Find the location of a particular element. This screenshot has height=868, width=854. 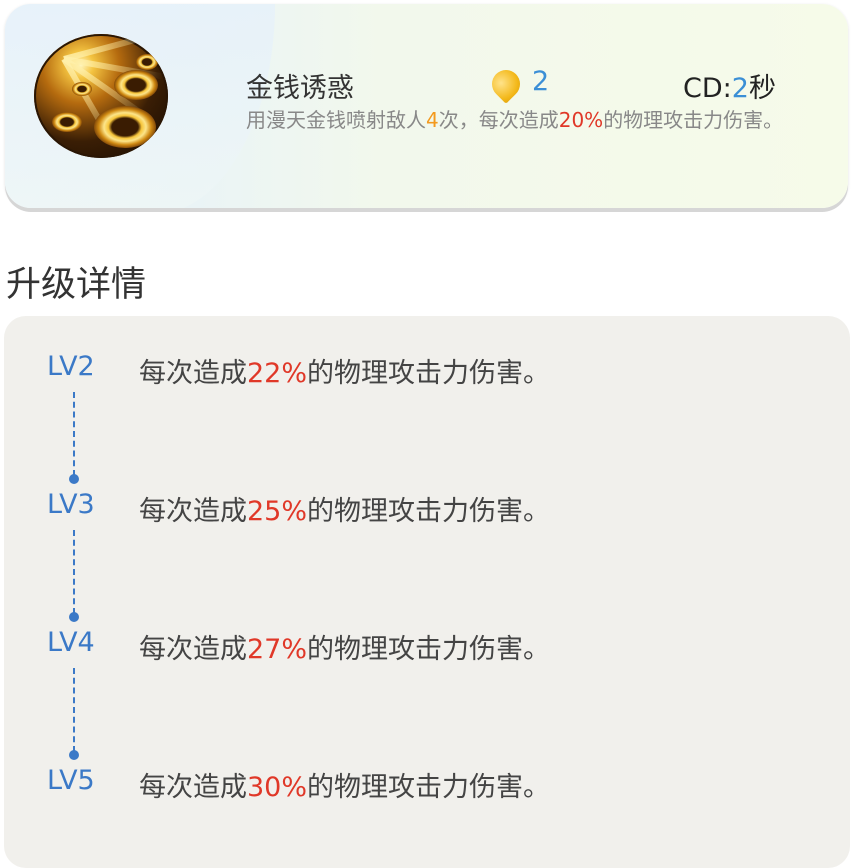

desc-percent: 20% is located at coordinates (581, 120).